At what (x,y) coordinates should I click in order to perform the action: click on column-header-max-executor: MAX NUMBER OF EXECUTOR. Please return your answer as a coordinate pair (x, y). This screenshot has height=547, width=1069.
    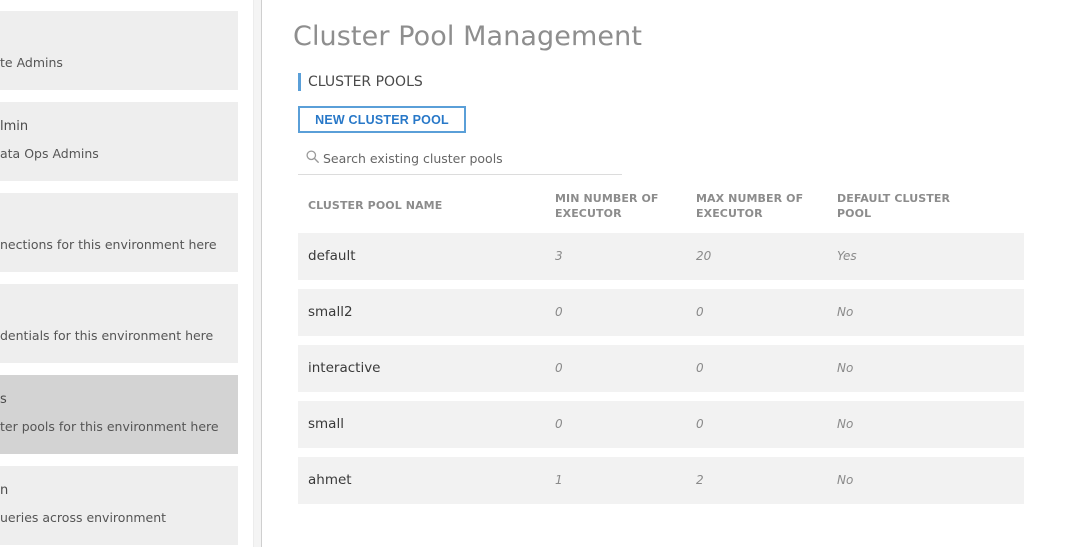
    Looking at the image, I should click on (756, 206).